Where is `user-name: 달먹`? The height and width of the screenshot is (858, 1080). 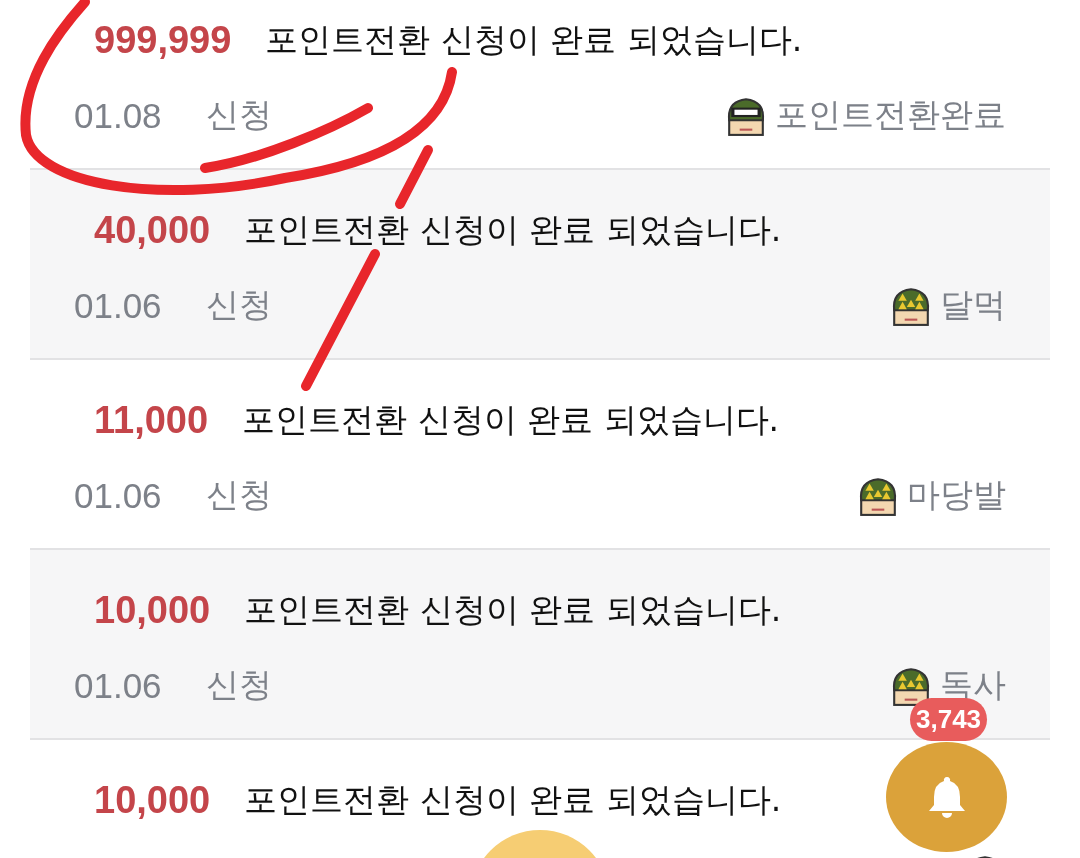
user-name: 달먹 is located at coordinates (973, 305).